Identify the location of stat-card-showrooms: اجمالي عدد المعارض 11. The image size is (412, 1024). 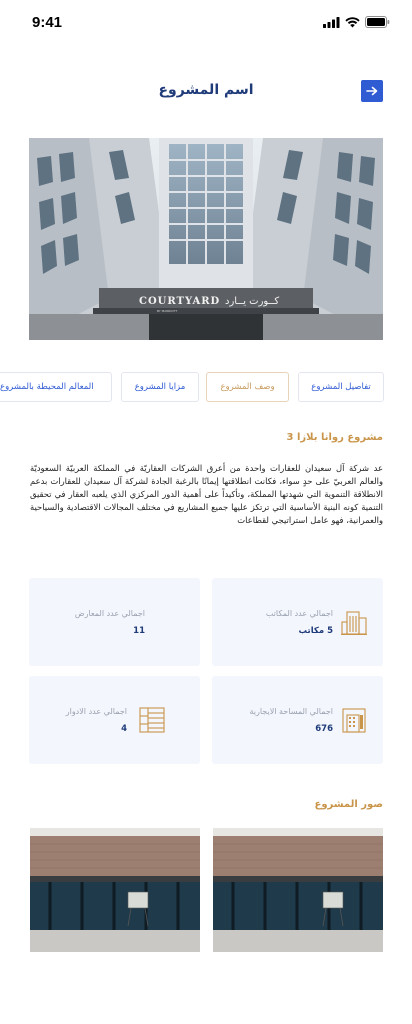
(114, 622).